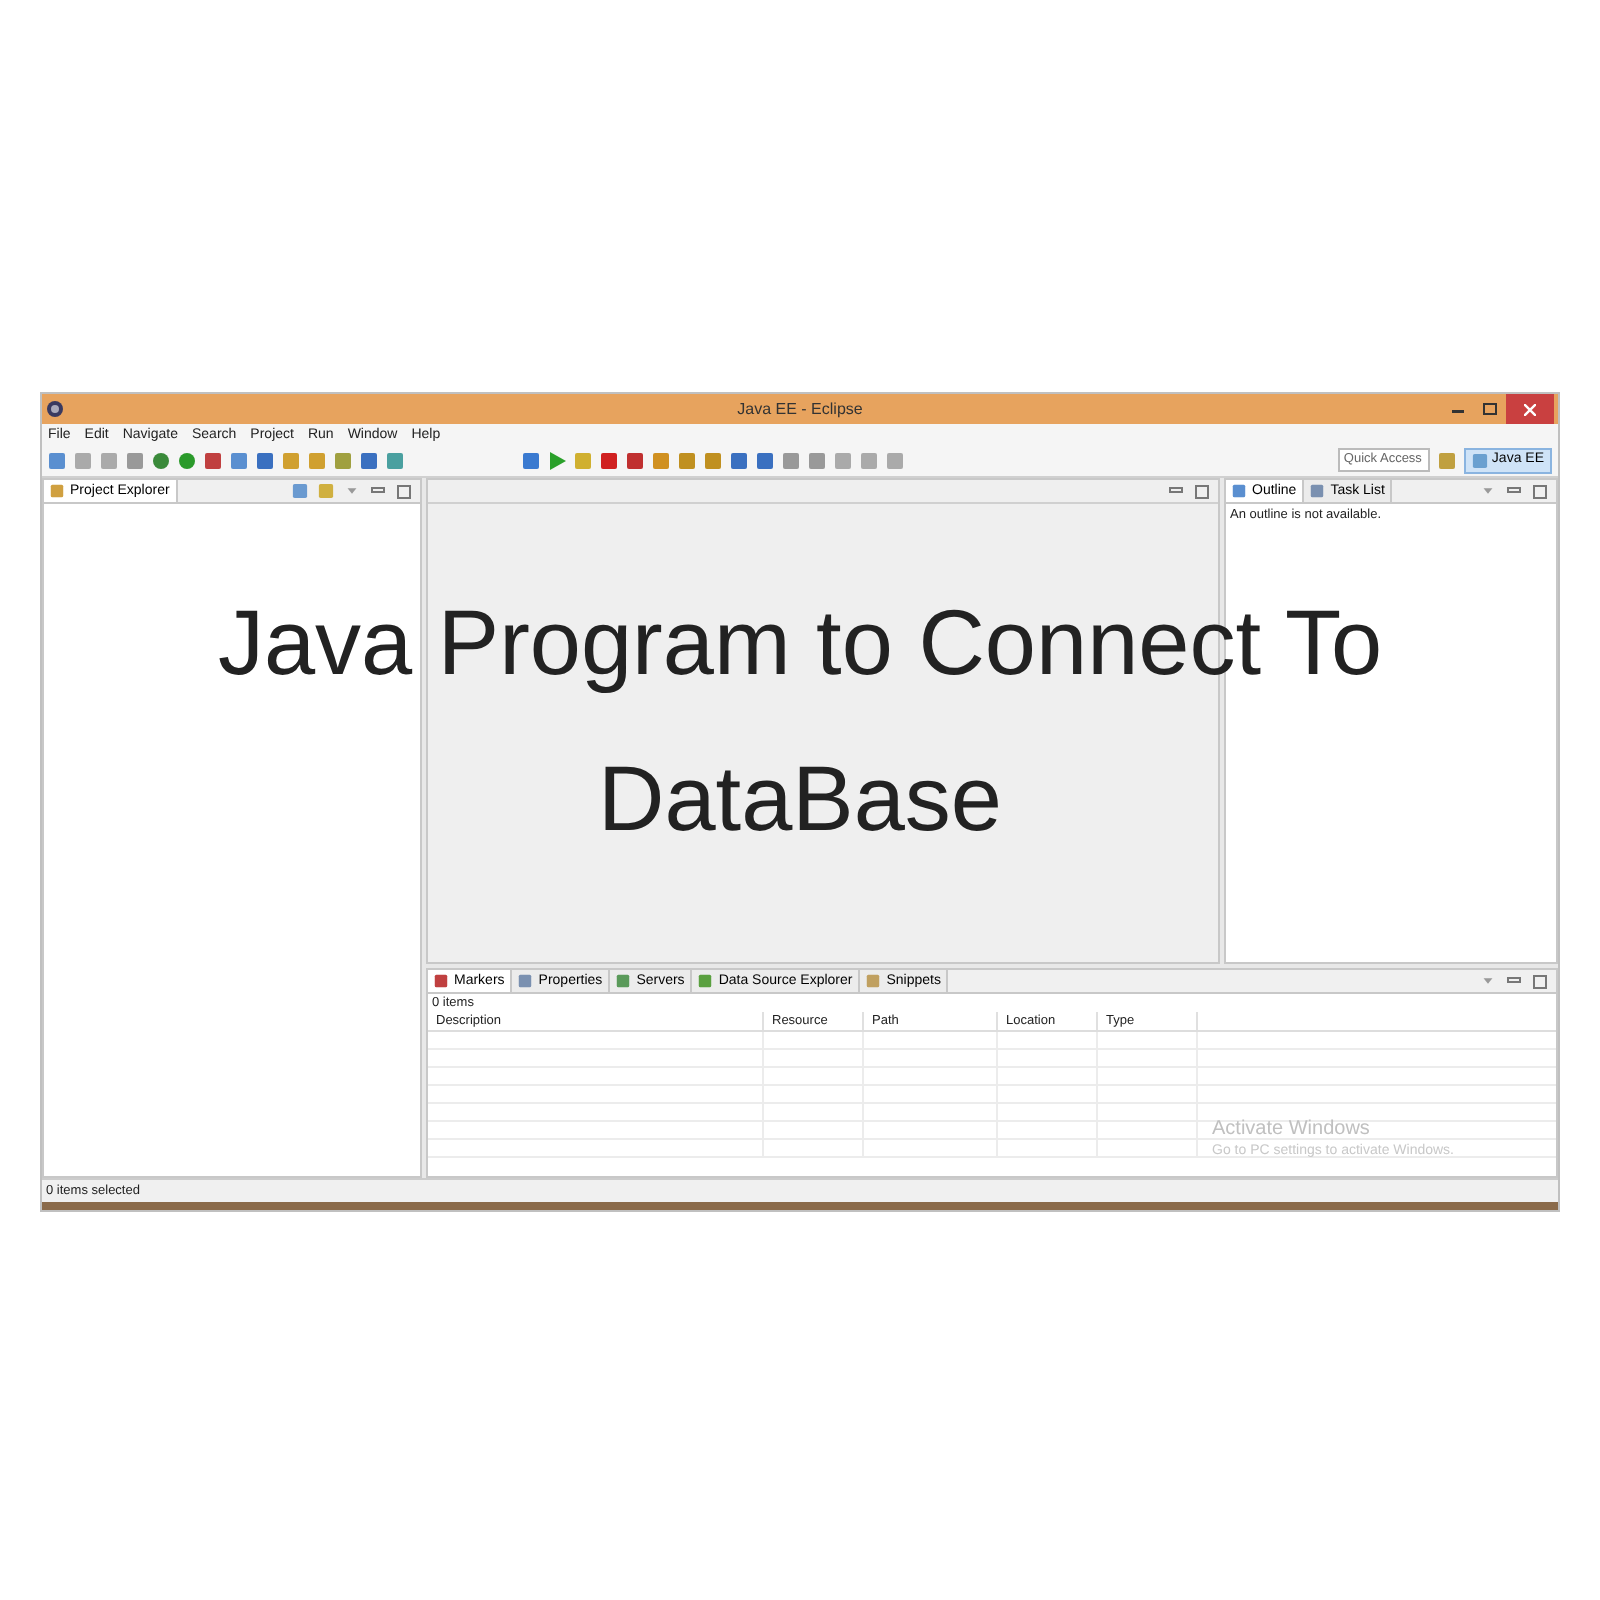  What do you see at coordinates (800, 721) in the screenshot?
I see `overlay-title: Java Program to Connect To DataBase` at bounding box center [800, 721].